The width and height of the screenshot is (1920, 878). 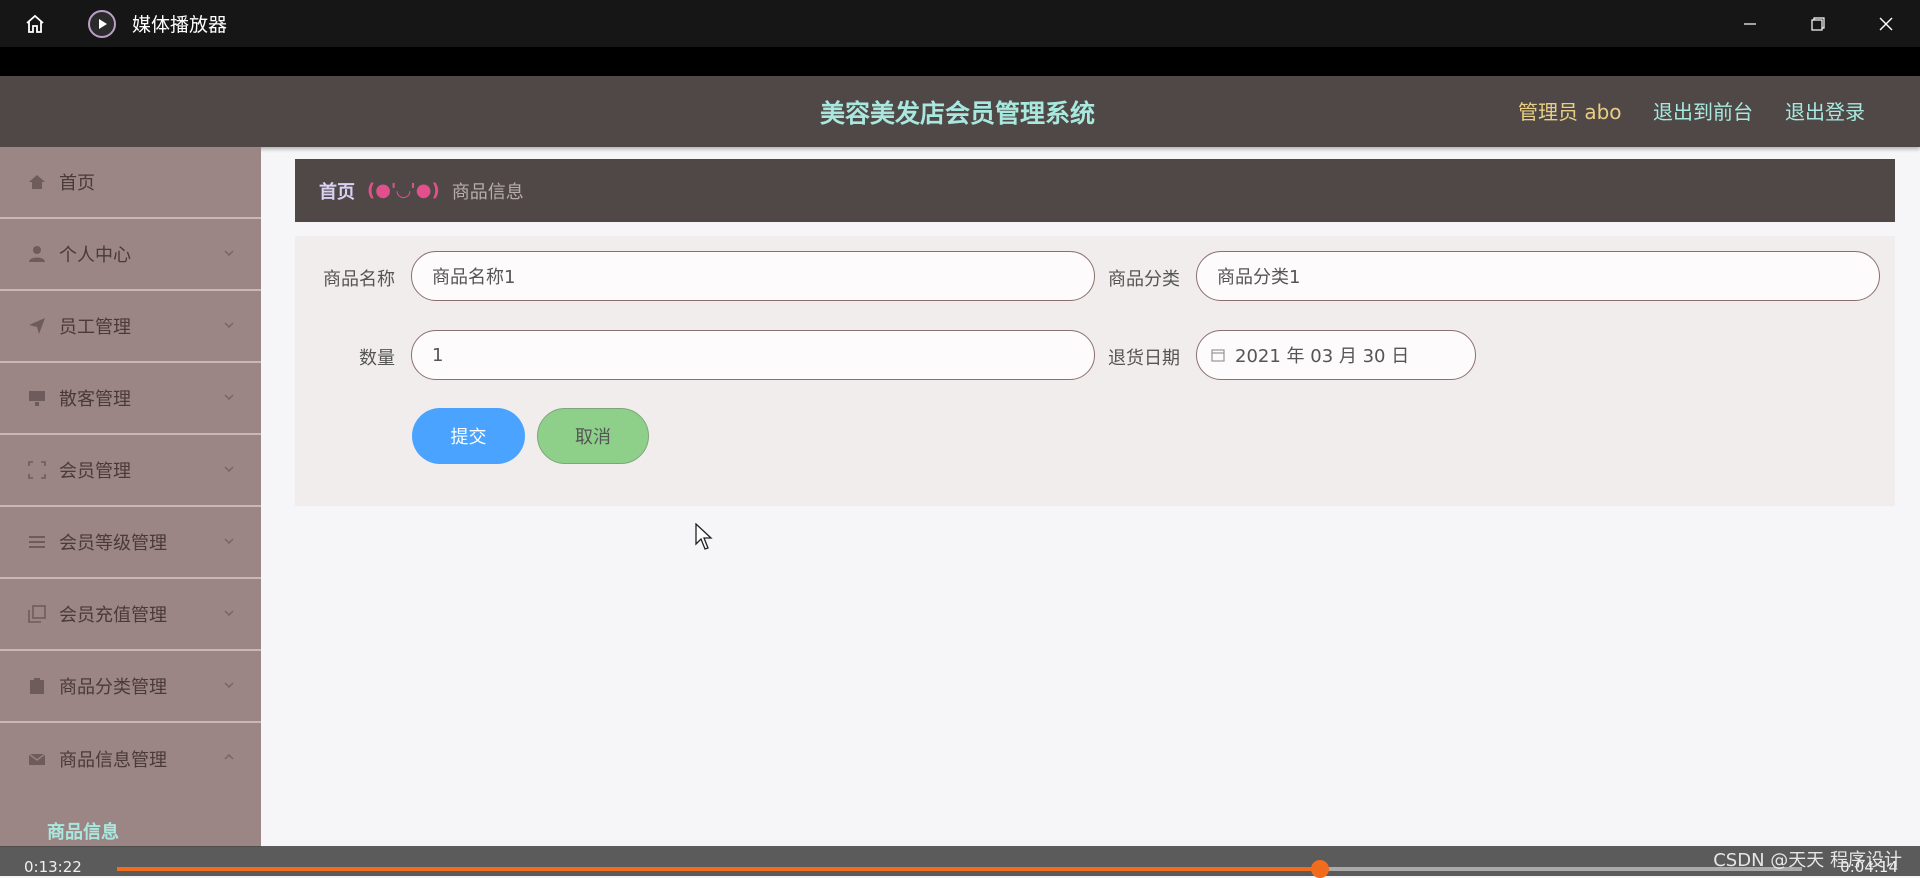 I want to click on sidebar-item-label: 会员管理, so click(x=95, y=471).